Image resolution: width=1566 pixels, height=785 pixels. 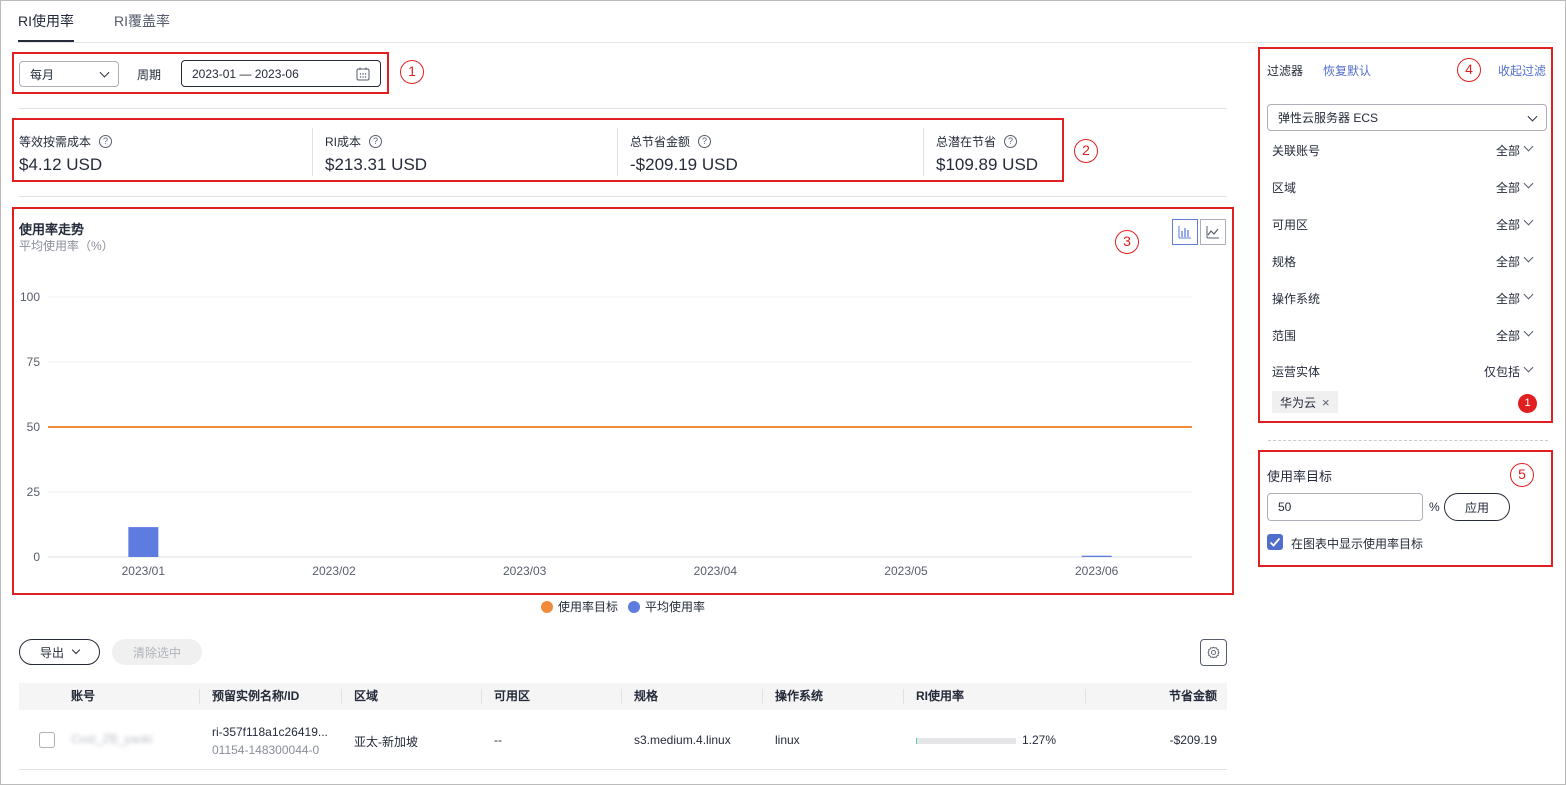 I want to click on show-target-checkbox, so click(x=1275, y=542).